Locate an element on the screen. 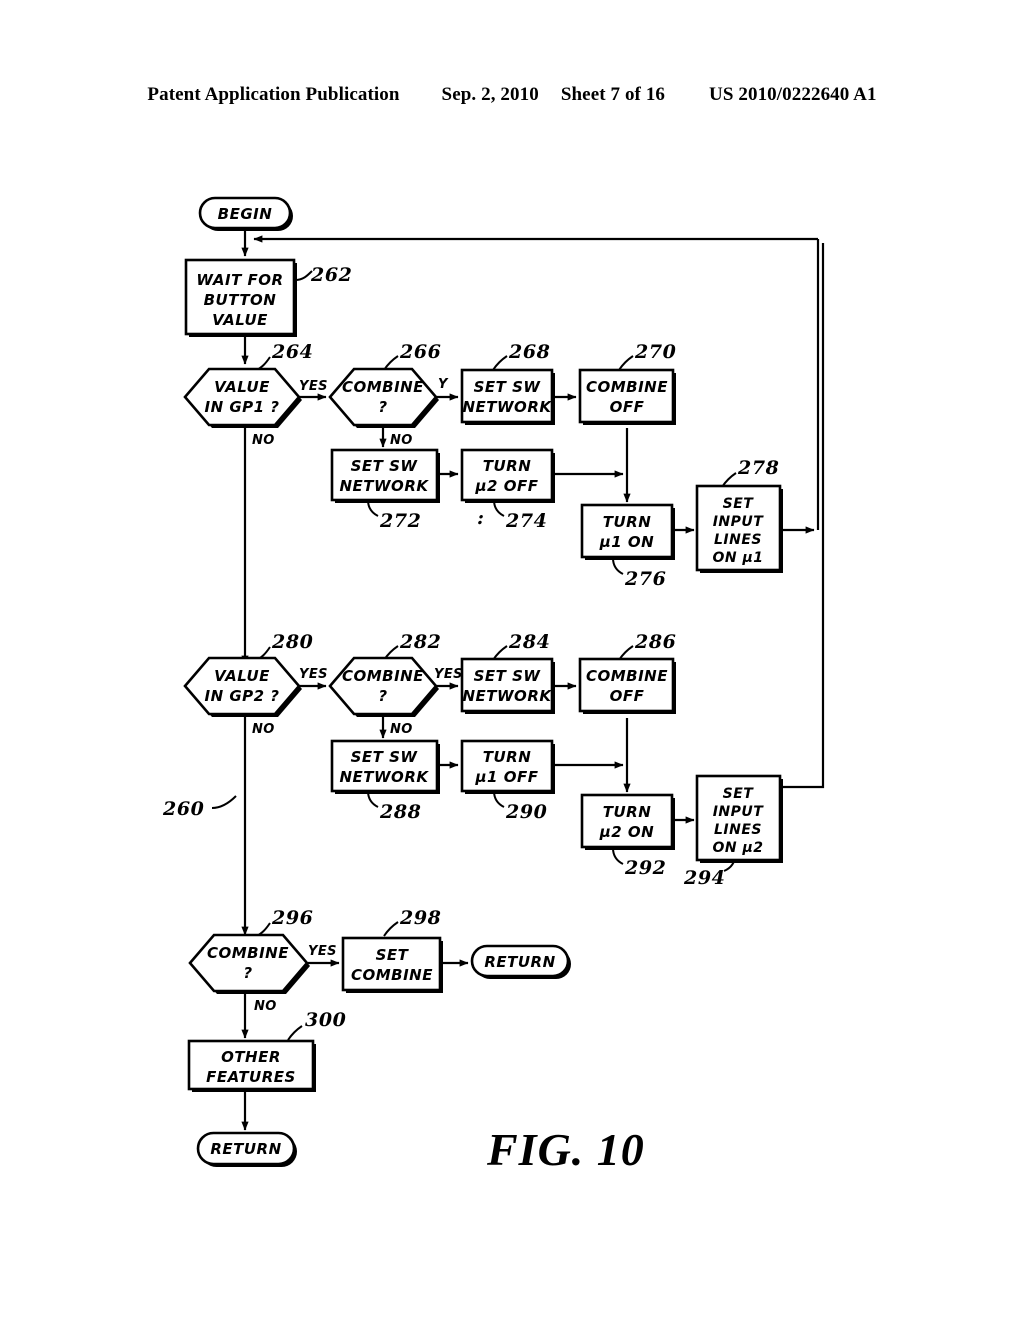  node-return-top-label: RETURN is located at coordinates (519, 962).